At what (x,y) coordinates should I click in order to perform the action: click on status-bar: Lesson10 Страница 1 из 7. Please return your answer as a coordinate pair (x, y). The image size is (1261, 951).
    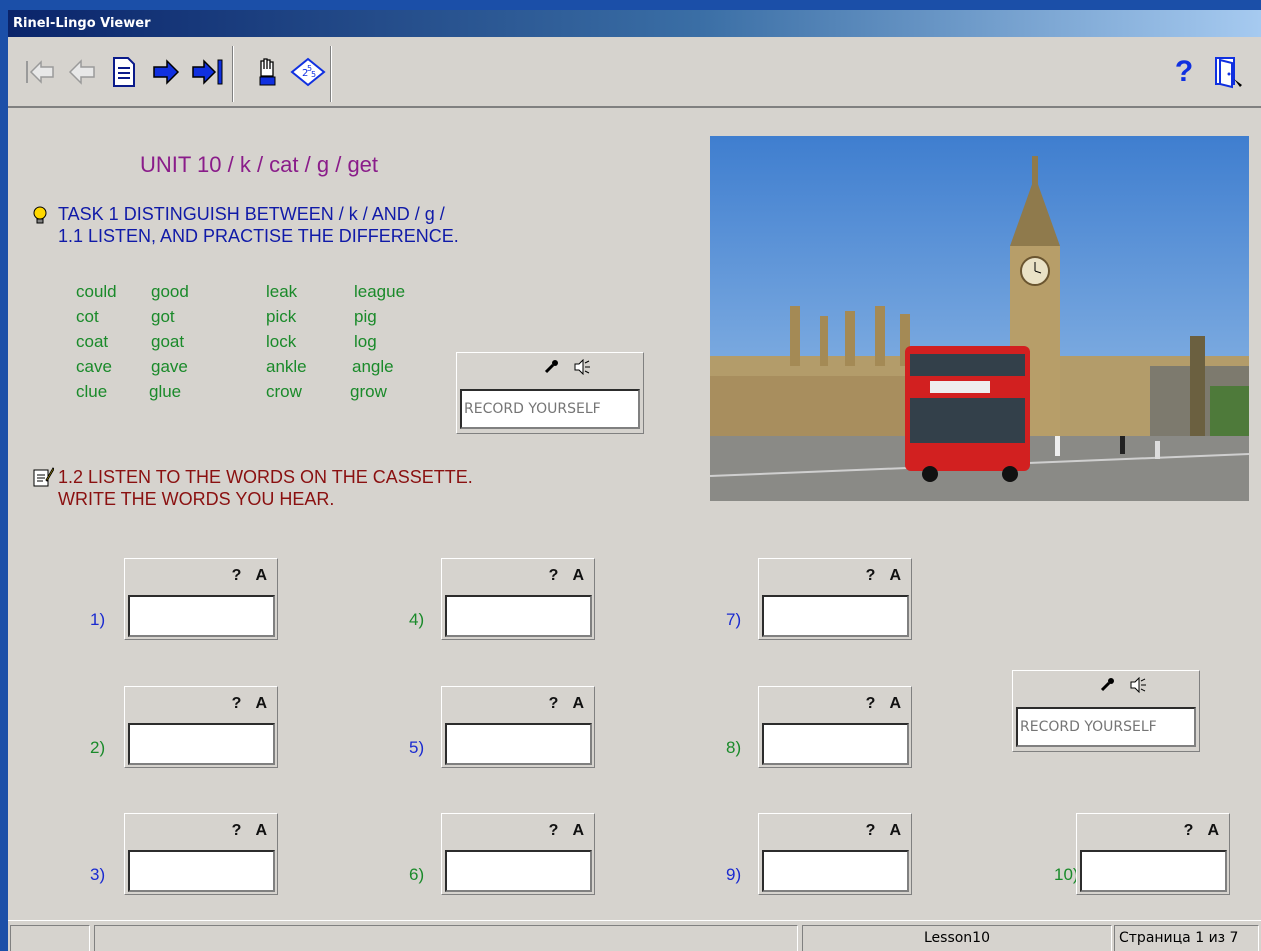
    Looking at the image, I should click on (634, 935).